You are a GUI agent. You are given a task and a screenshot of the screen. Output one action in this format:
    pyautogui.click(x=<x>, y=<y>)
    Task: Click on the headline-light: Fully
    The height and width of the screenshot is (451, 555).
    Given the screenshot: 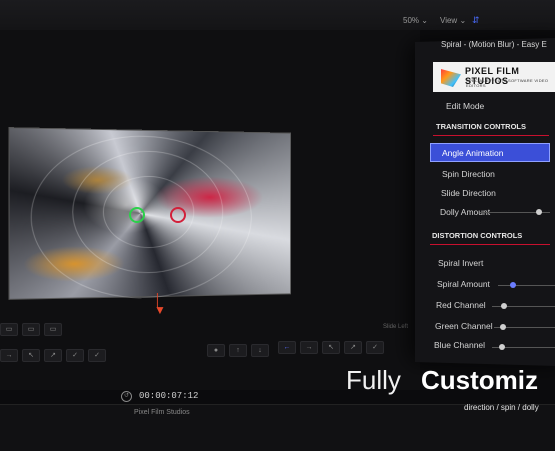 What is the action you would take?
    pyautogui.click(x=373, y=380)
    